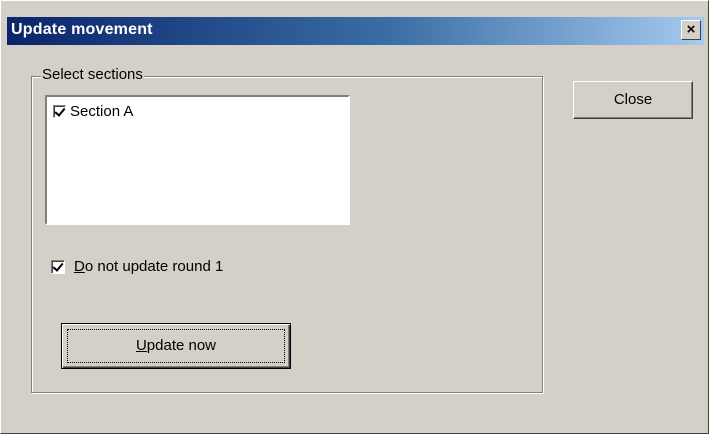 This screenshot has width=711, height=436. I want to click on update-label-rest: pdate now, so click(181, 345).